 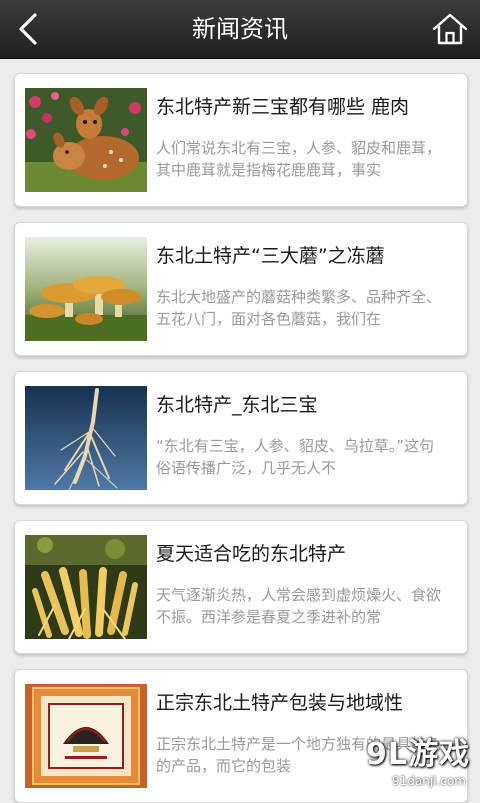 I want to click on article-summary: 天气逐渐炎热，人常会感到虚烦燥火、食欲不振。西洋参是春夏之季进补的常, so click(x=298, y=606).